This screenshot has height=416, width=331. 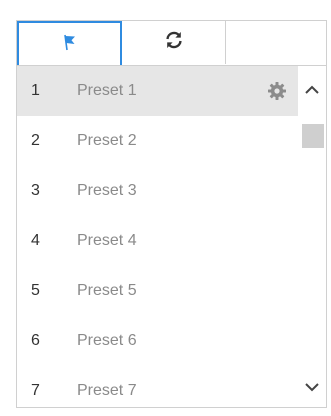 I want to click on preset-row: 4 Preset 4, so click(x=157, y=241).